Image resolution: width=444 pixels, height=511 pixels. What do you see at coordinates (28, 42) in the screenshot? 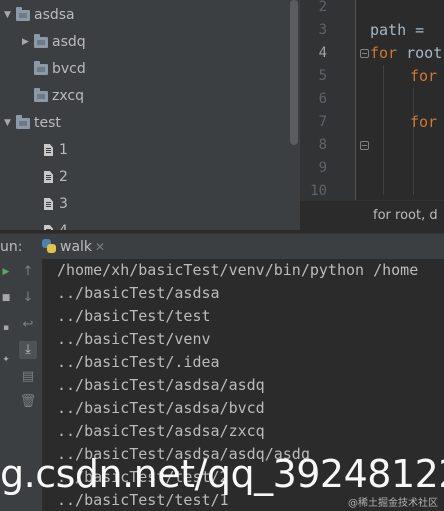
I see `chevron-right-icon: ▶` at bounding box center [28, 42].